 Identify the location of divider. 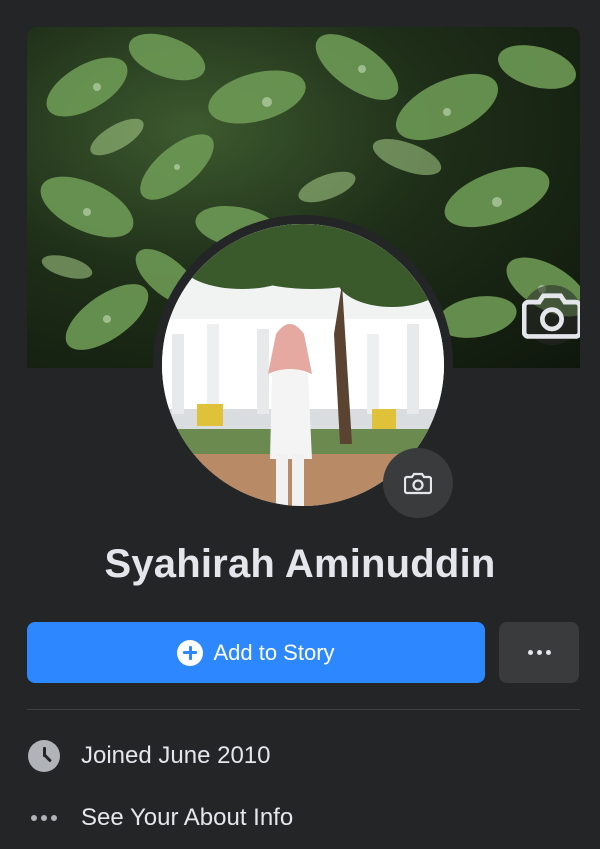
(303, 709).